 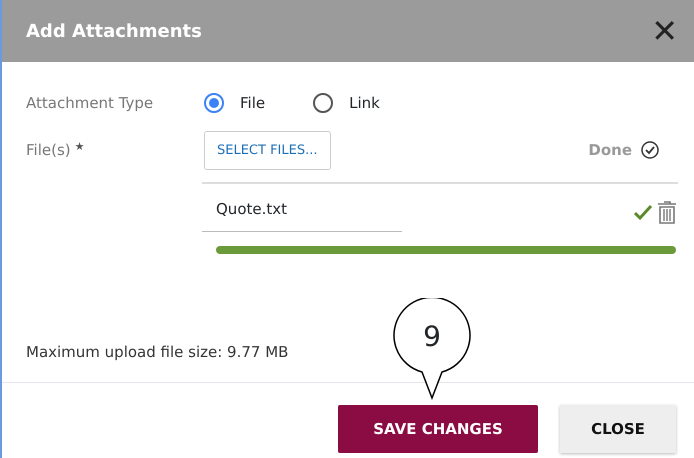 What do you see at coordinates (302, 208) in the screenshot?
I see `file-name: Quote.txt` at bounding box center [302, 208].